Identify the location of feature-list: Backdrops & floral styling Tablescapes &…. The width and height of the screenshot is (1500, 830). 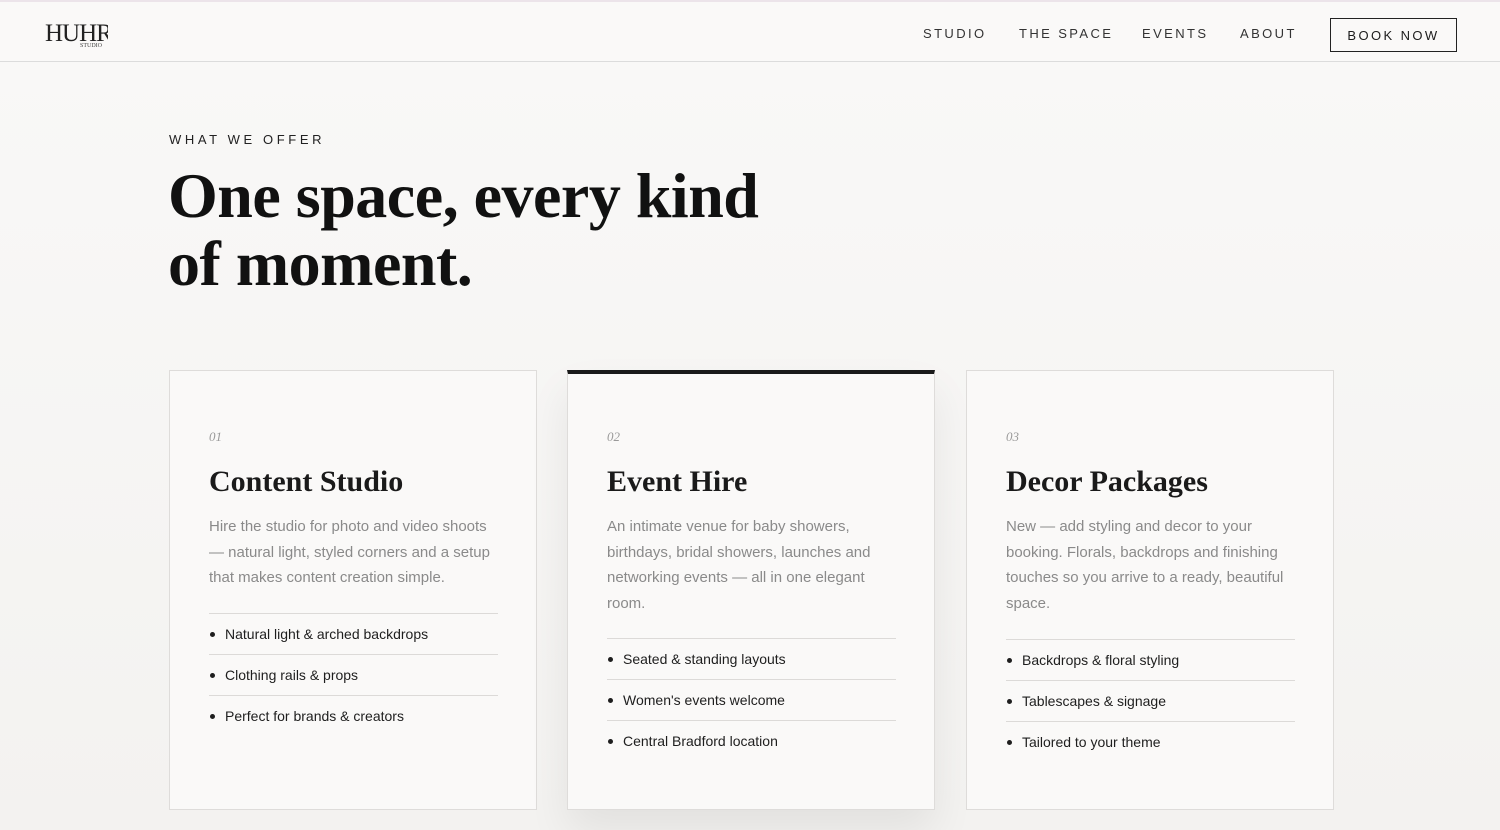
(1150, 700).